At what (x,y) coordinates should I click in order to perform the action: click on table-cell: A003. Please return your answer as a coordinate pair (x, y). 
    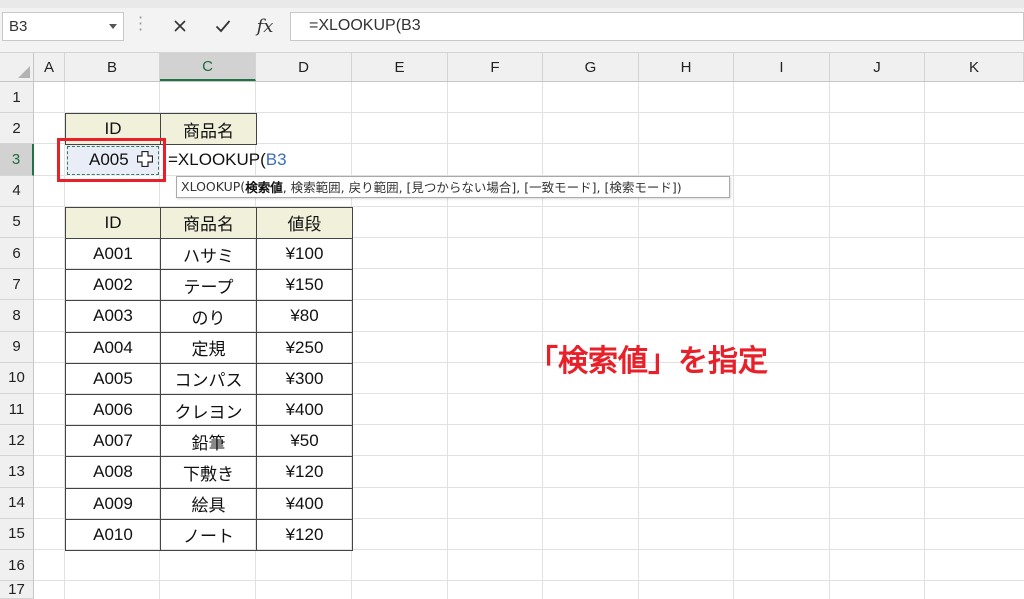
    Looking at the image, I should click on (113, 316).